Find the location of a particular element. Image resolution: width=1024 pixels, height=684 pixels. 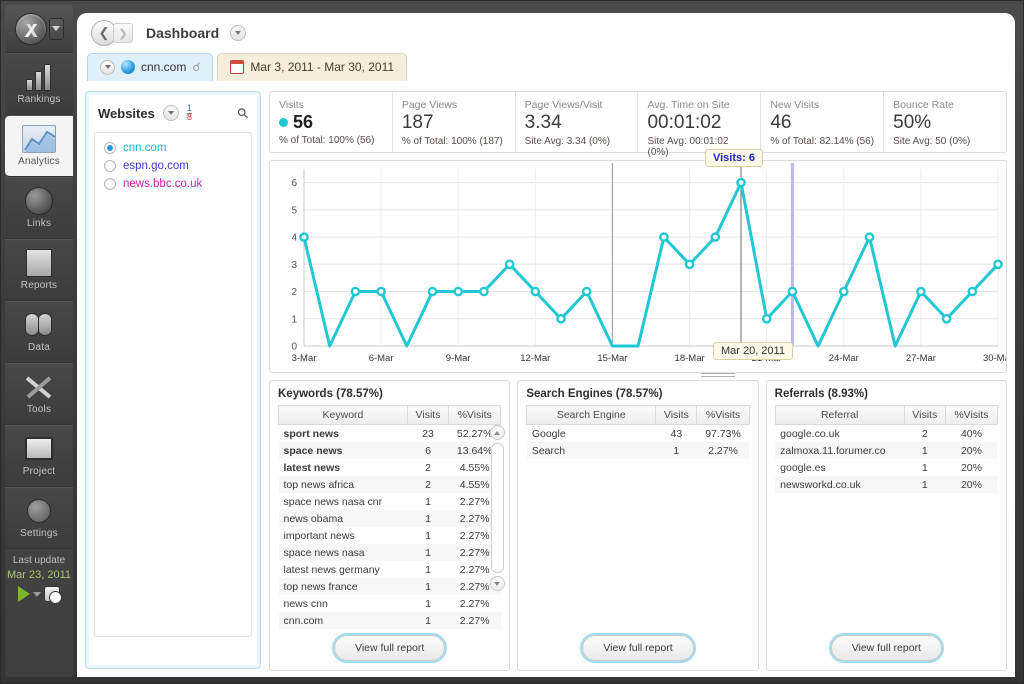

website-item-1: espn.go.com is located at coordinates (173, 166).